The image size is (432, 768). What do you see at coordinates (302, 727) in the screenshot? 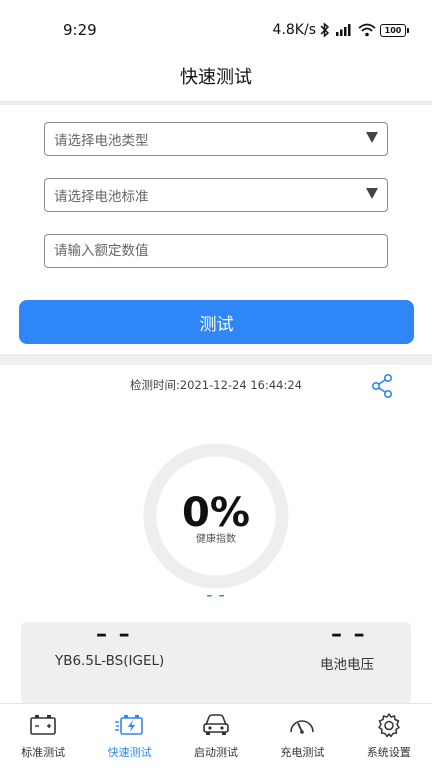
I see `gauge-icon` at bounding box center [302, 727].